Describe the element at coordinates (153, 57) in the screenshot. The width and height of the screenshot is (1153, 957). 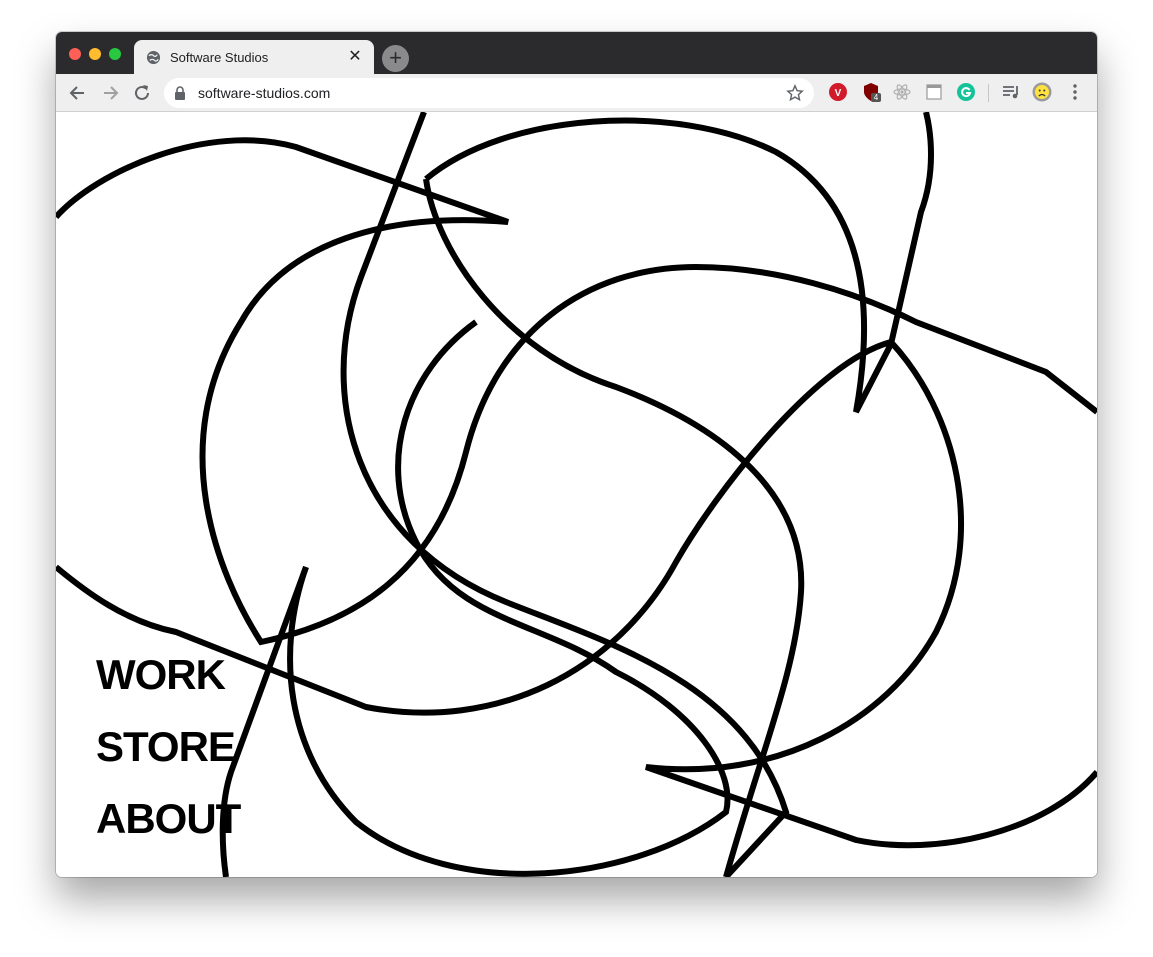
I see `globe-icon` at that location.